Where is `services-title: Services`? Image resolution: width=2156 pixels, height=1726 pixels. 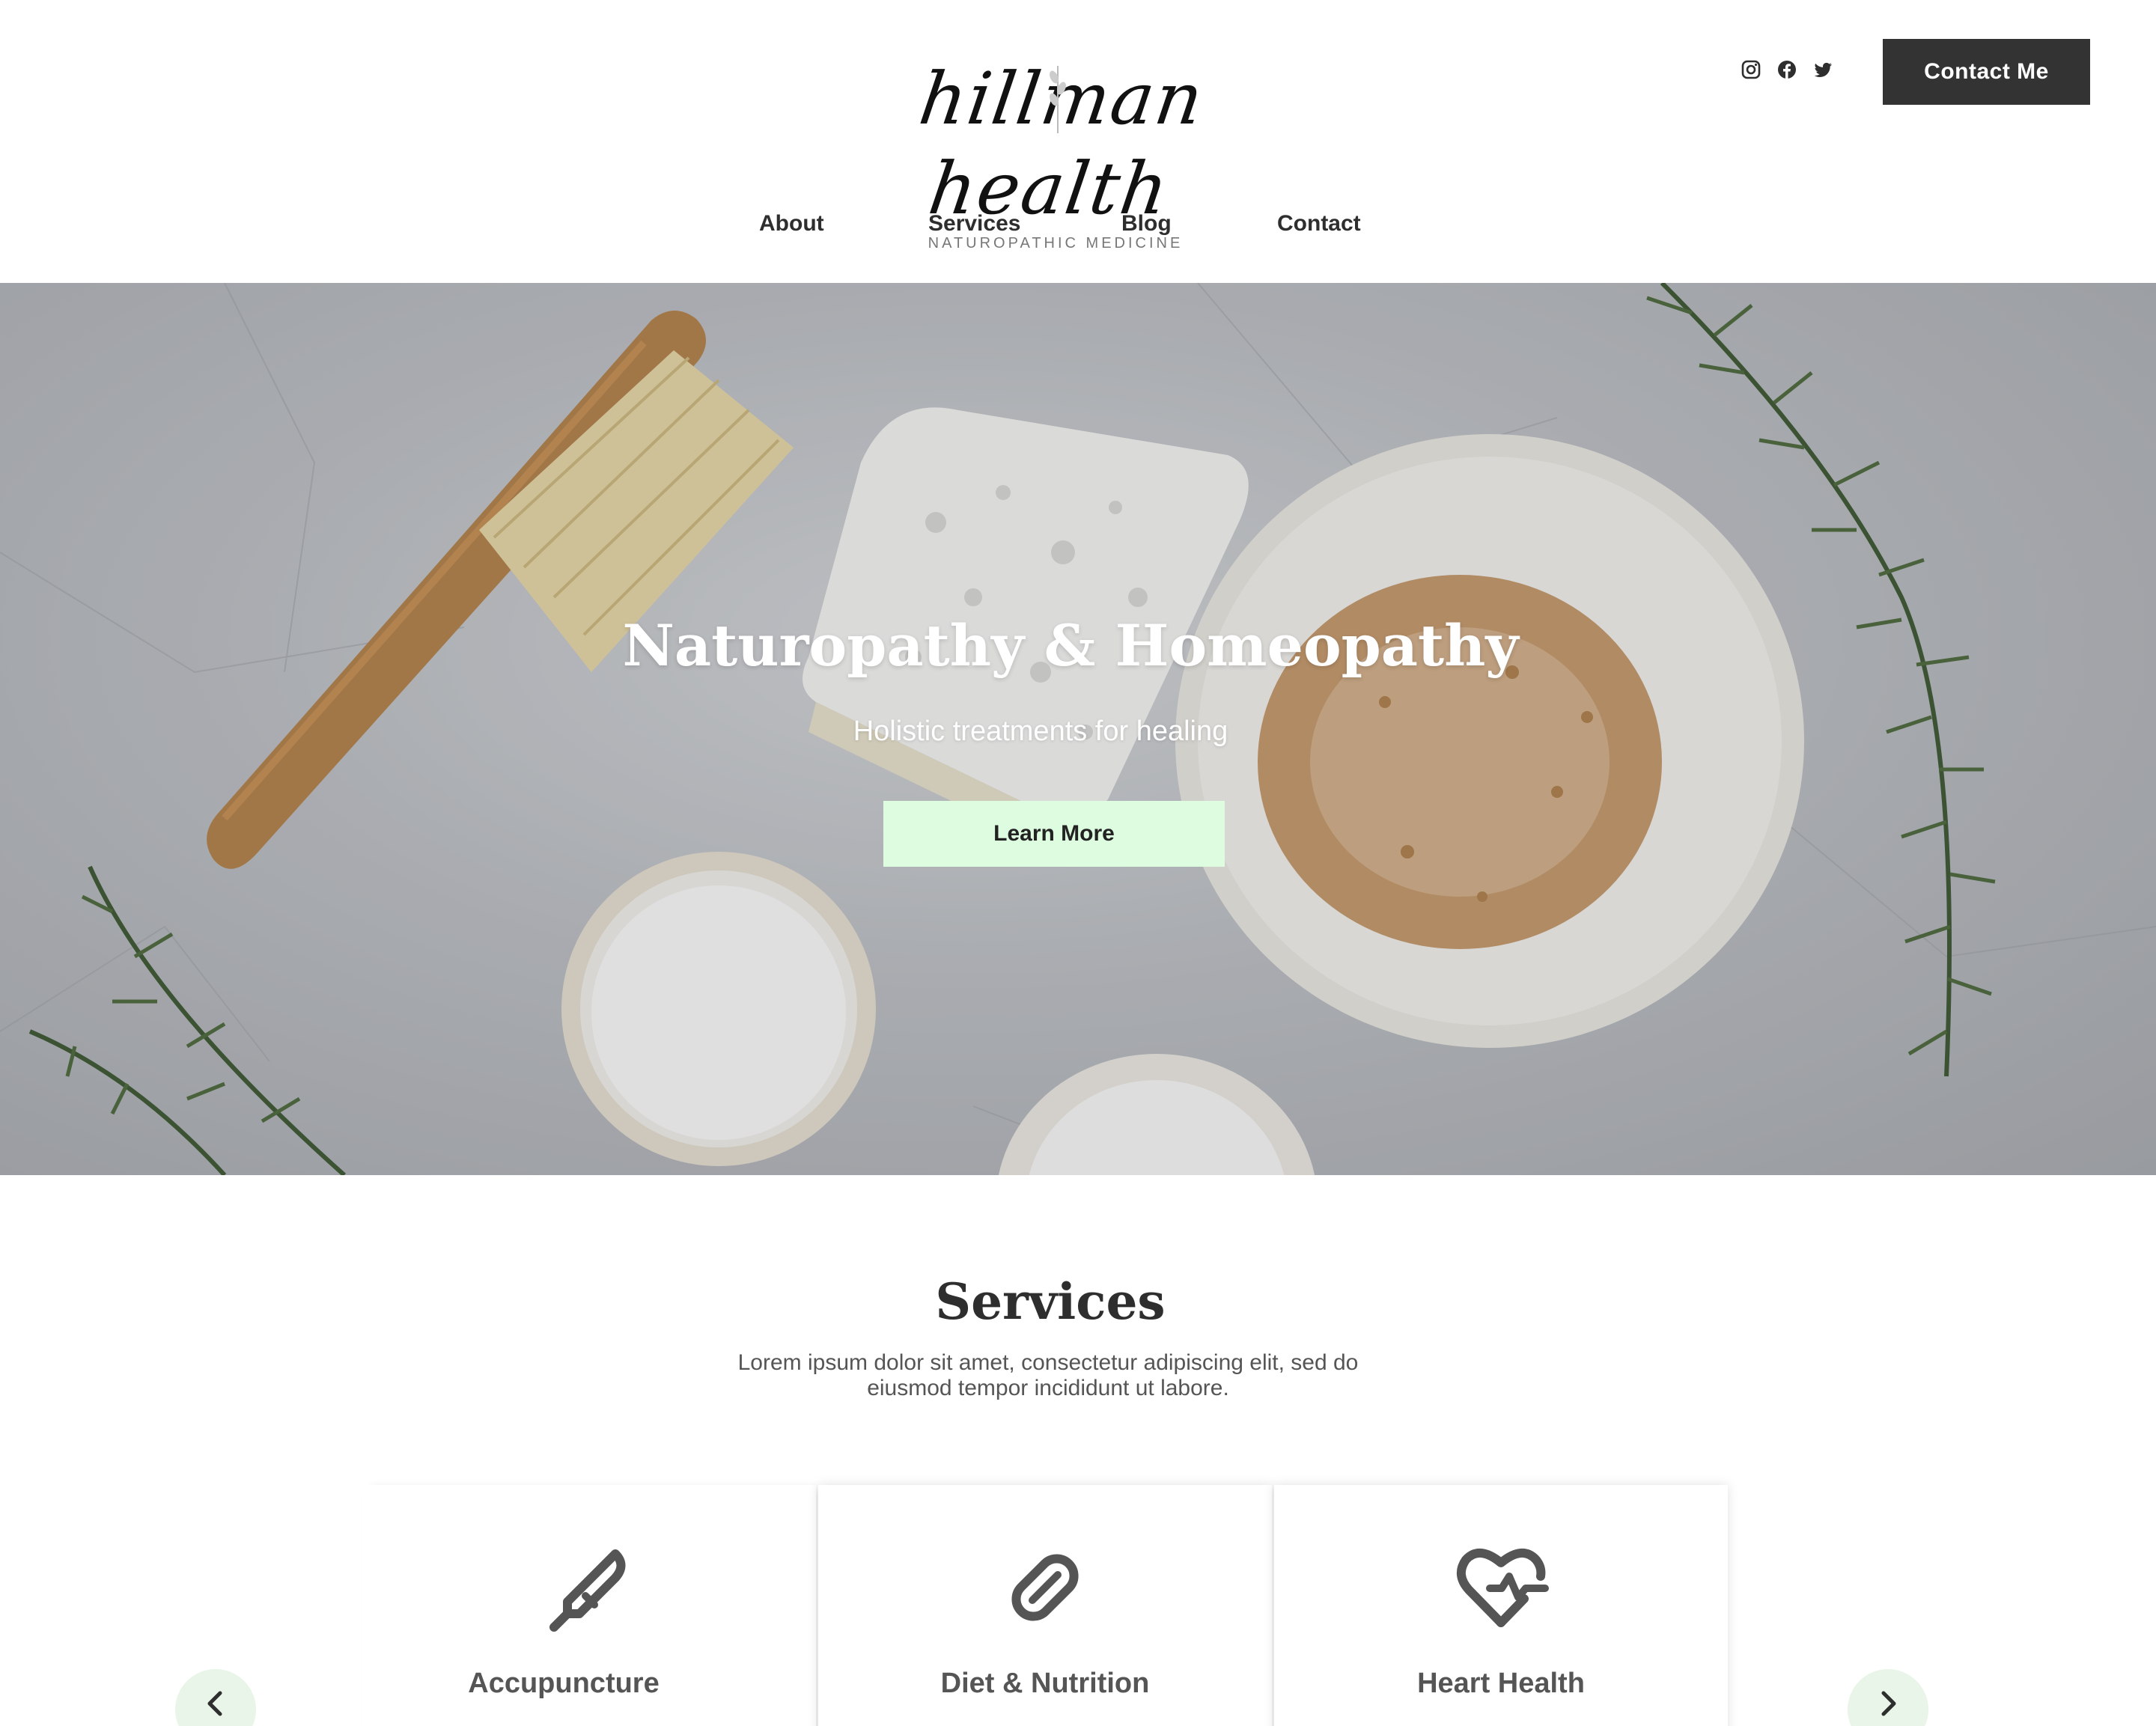 services-title: Services is located at coordinates (1050, 1301).